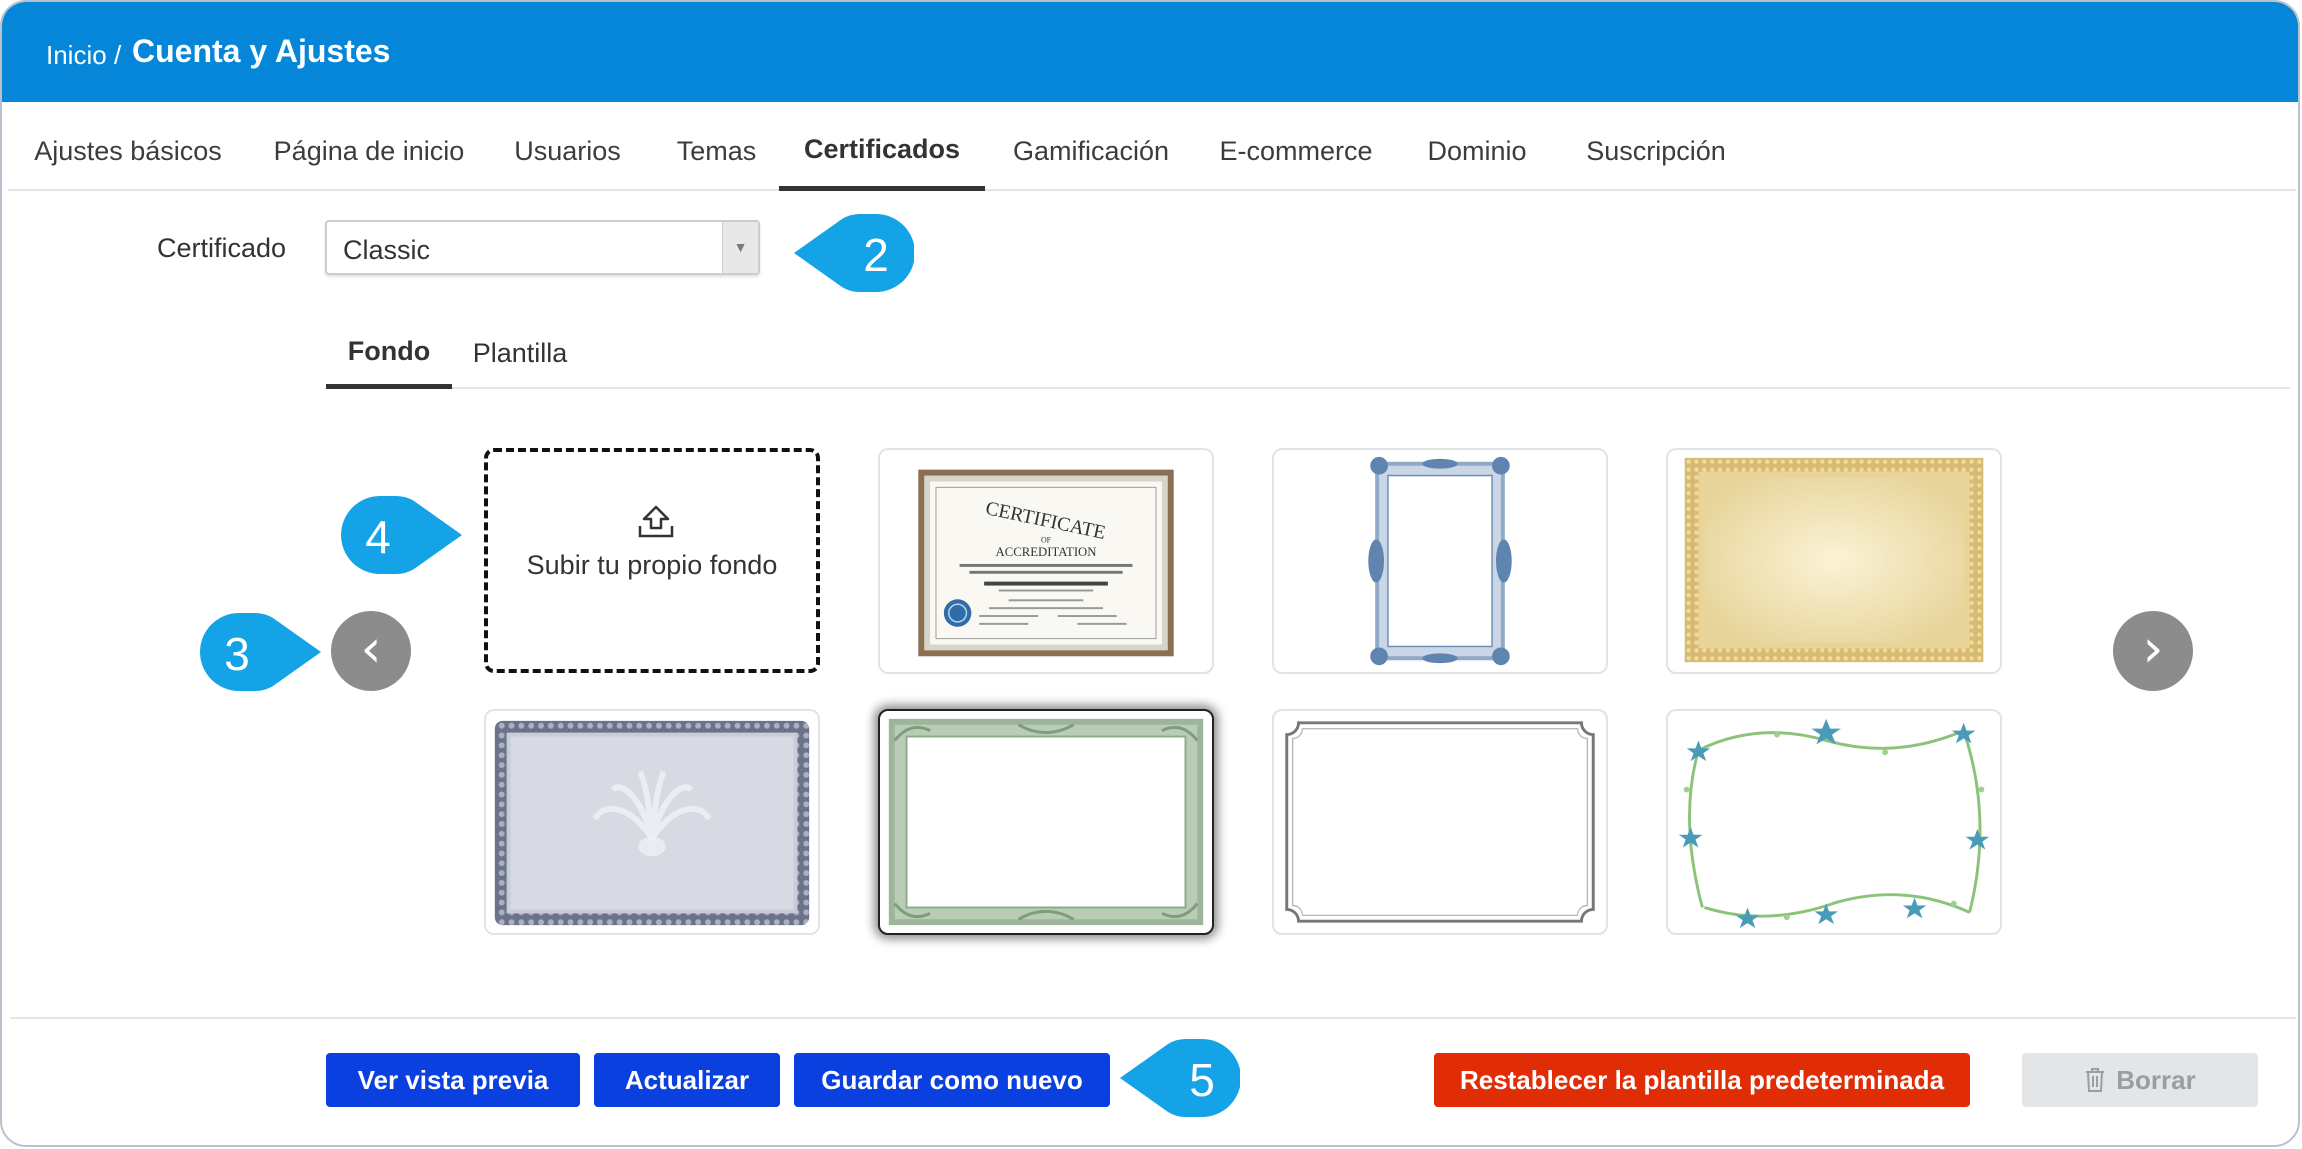  I want to click on save-as-new-button: Guardar como nuevo, so click(952, 1080).